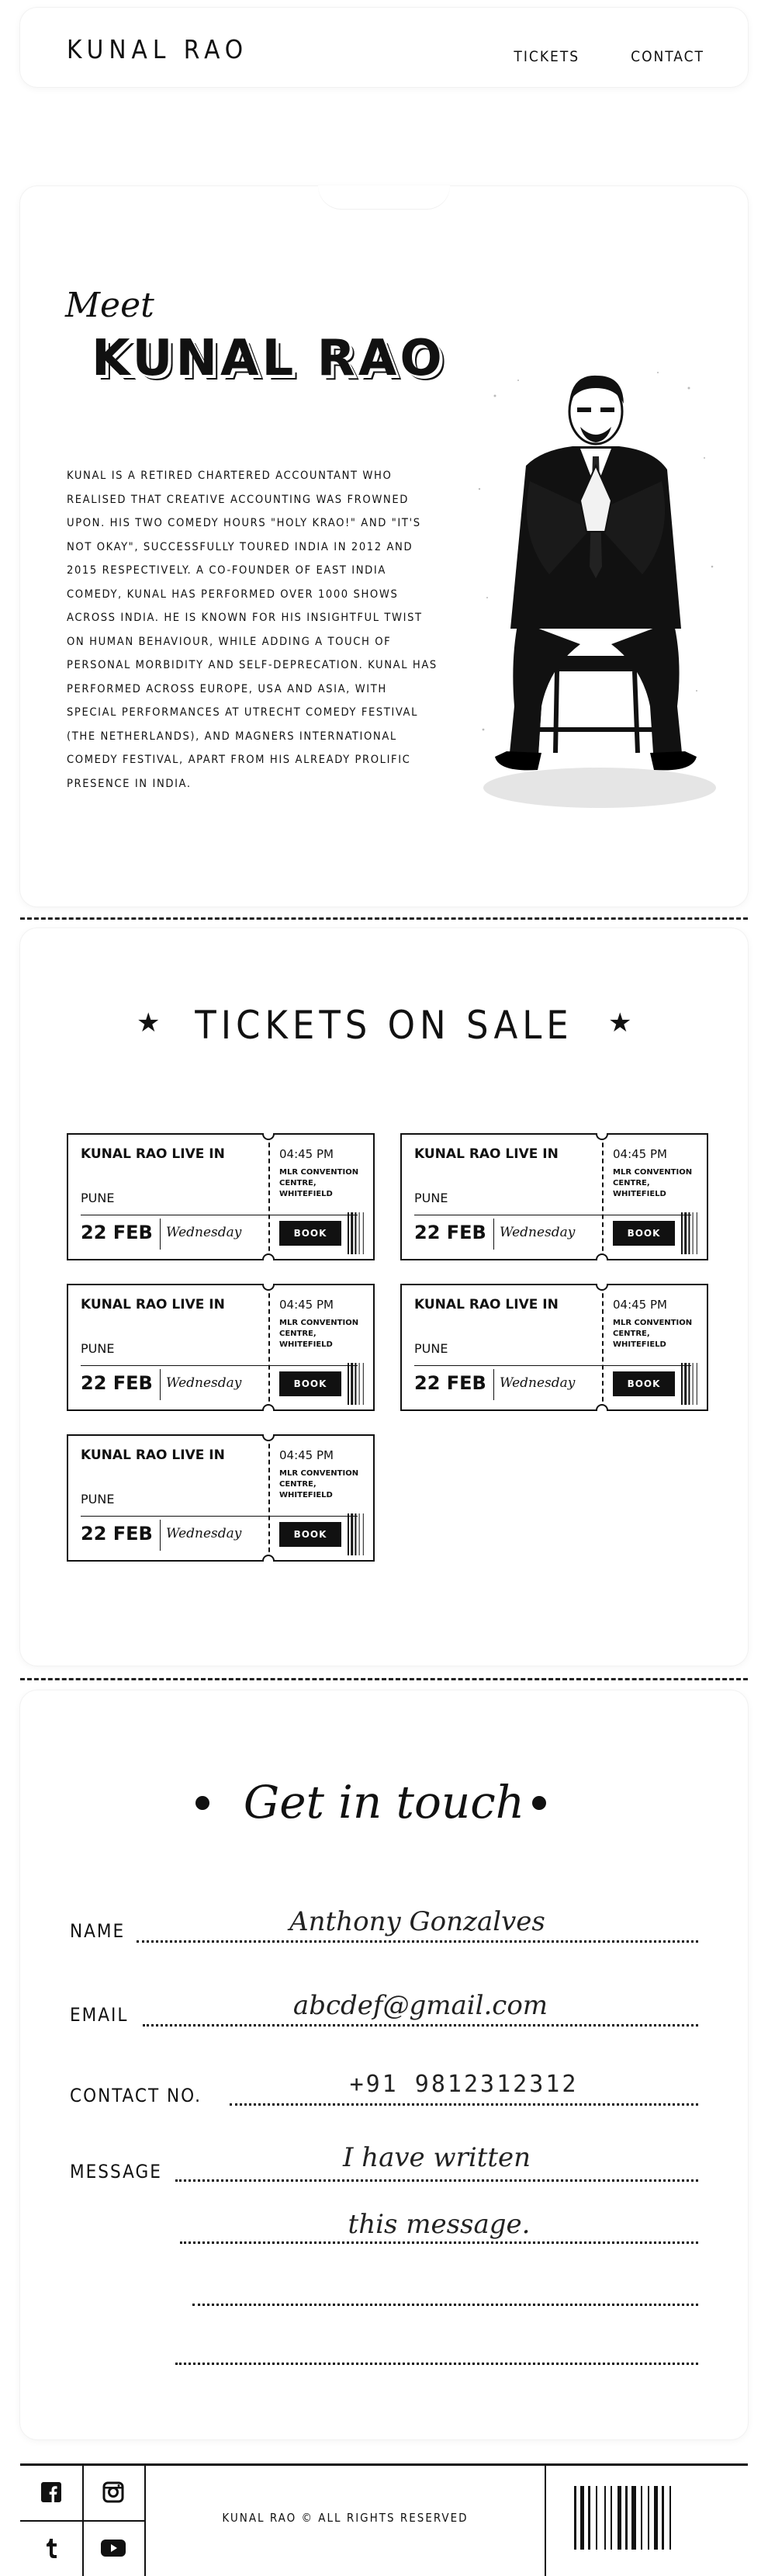 The height and width of the screenshot is (2576, 768). Describe the element at coordinates (546, 56) in the screenshot. I see `nav-link-tickets: TICKETS` at that location.